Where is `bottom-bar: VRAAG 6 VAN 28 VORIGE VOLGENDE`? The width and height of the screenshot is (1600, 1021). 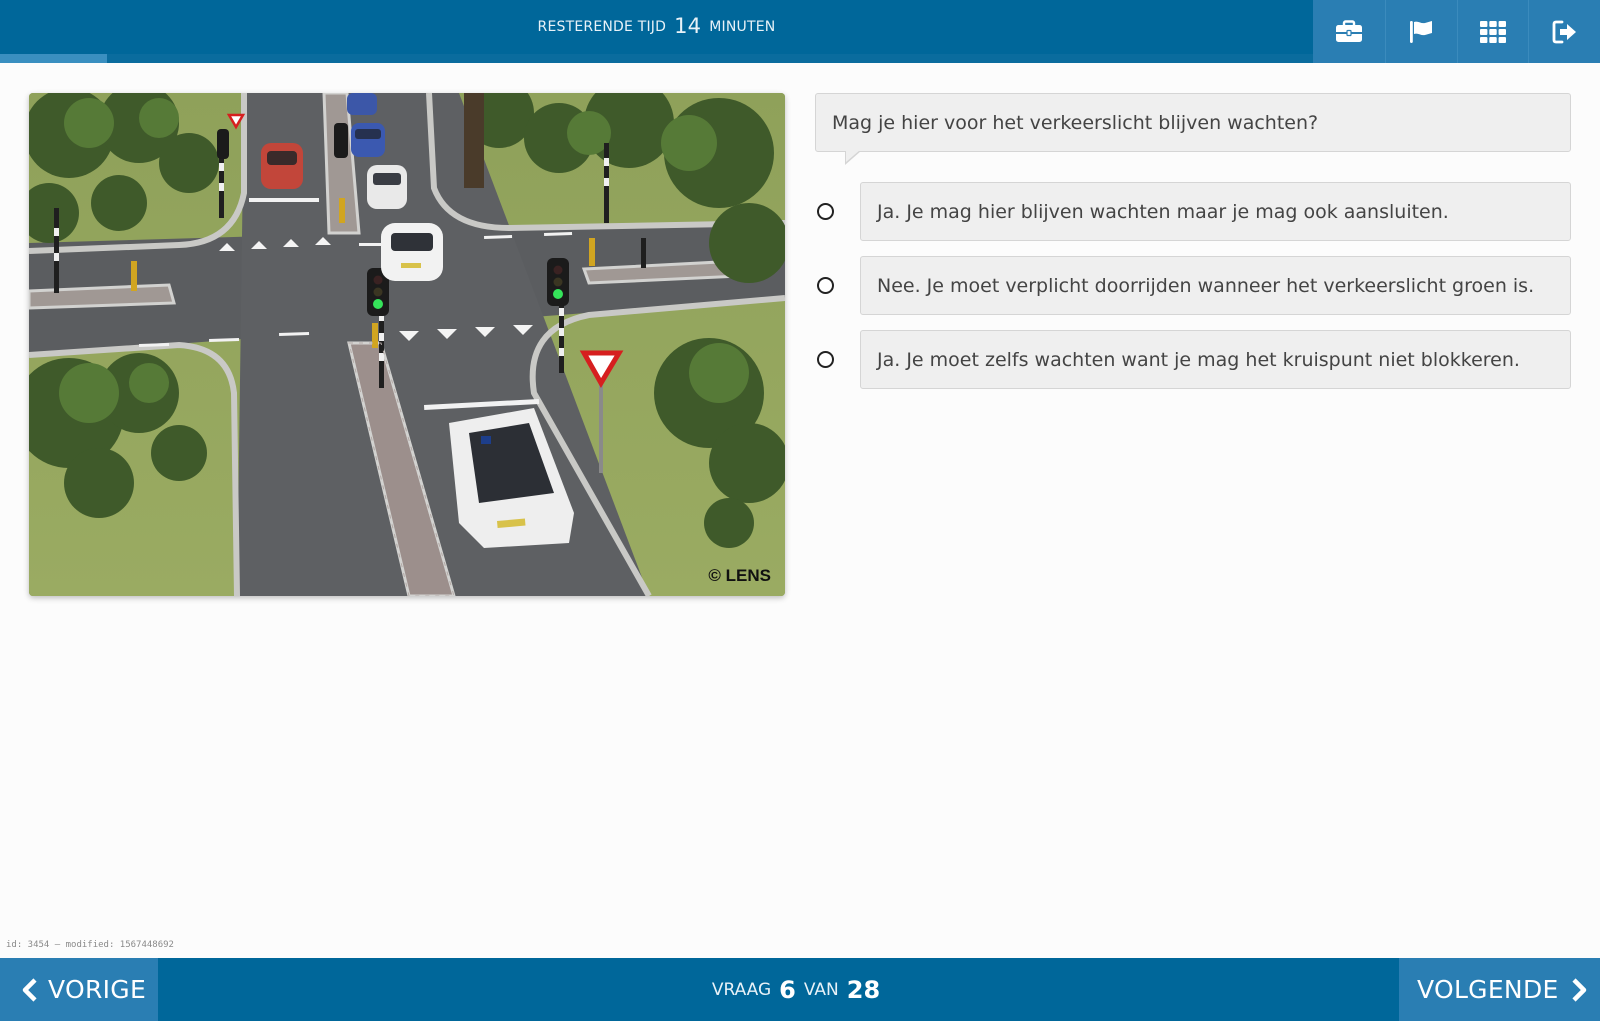 bottom-bar: VRAAG 6 VAN 28 VORIGE VOLGENDE is located at coordinates (800, 989).